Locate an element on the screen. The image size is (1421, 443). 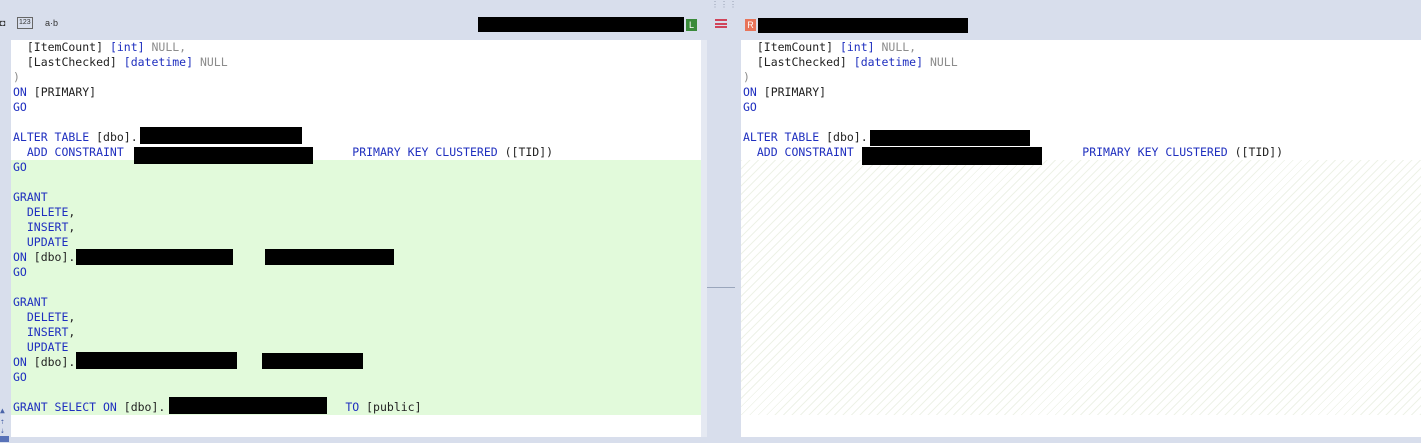
compare-toolbar: ◘ 123 a·b ⋮⋮⋮ L R is located at coordinates (710, 20).